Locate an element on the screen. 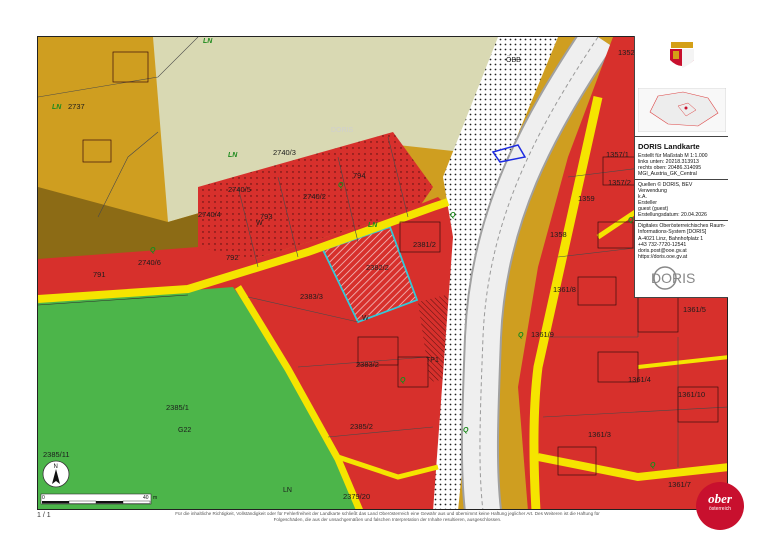 The image size is (768, 543). plot-label: 1361/8 is located at coordinates (564, 289).